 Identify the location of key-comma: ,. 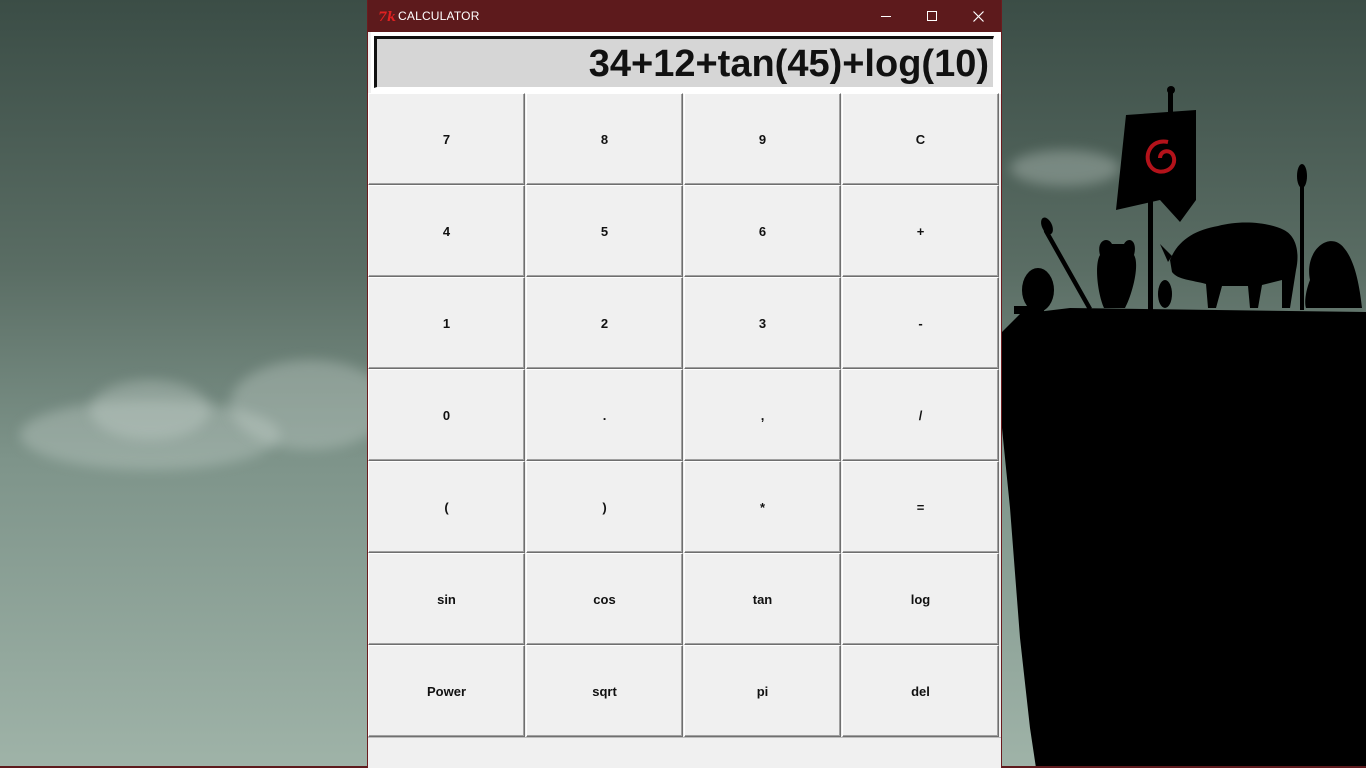
(762, 415).